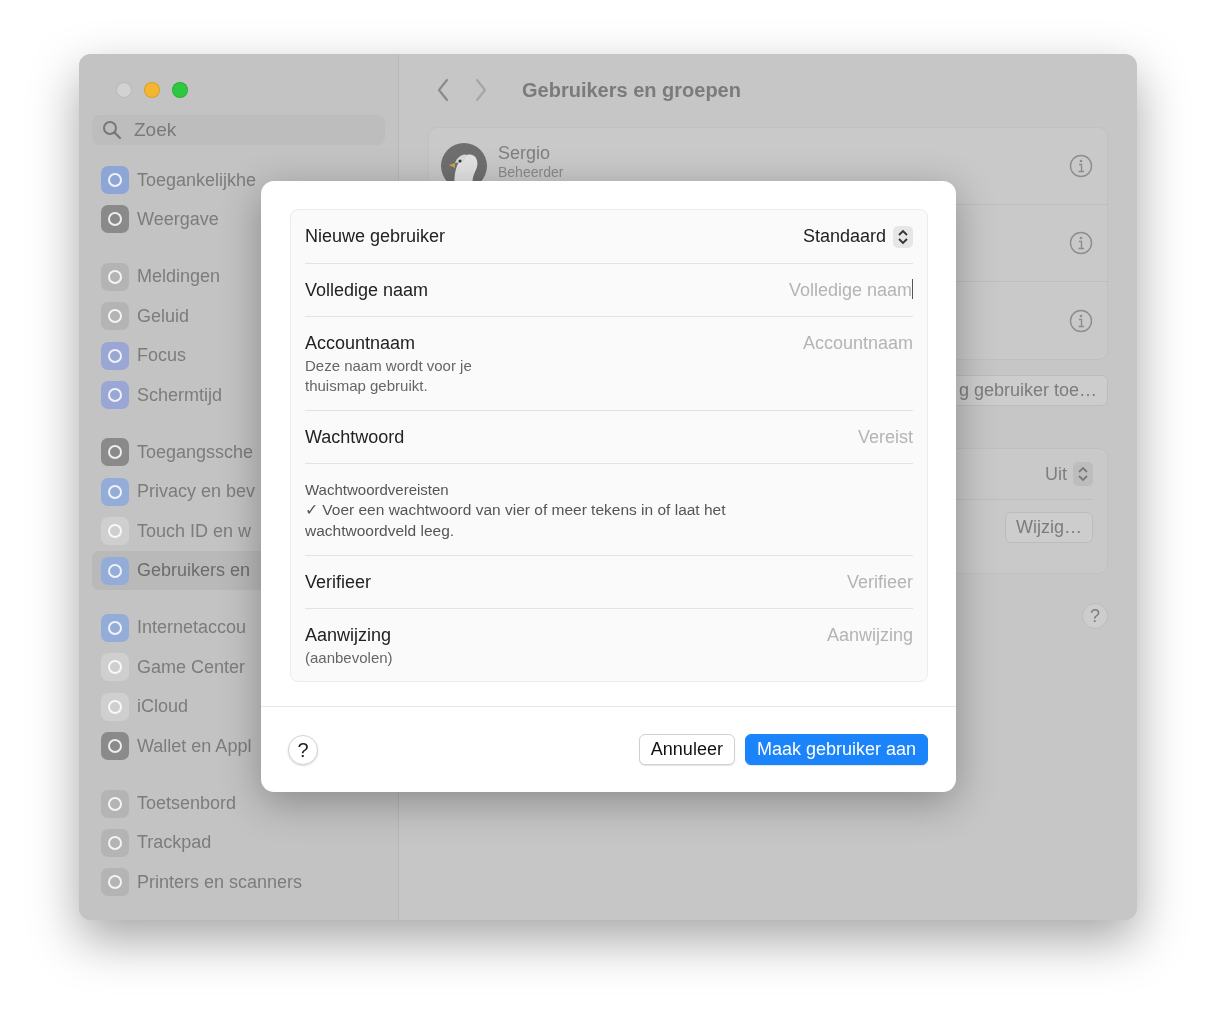 Image resolution: width=1216 pixels, height=1024 pixels. What do you see at coordinates (349, 657) in the screenshot?
I see `field-note: (aanbevolen)` at bounding box center [349, 657].